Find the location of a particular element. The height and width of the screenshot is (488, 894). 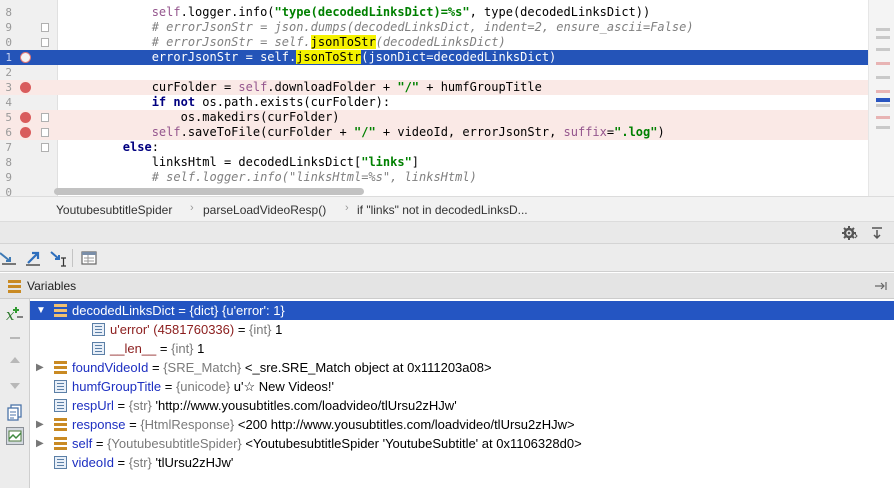

code-token: : is located at coordinates (155, 147).